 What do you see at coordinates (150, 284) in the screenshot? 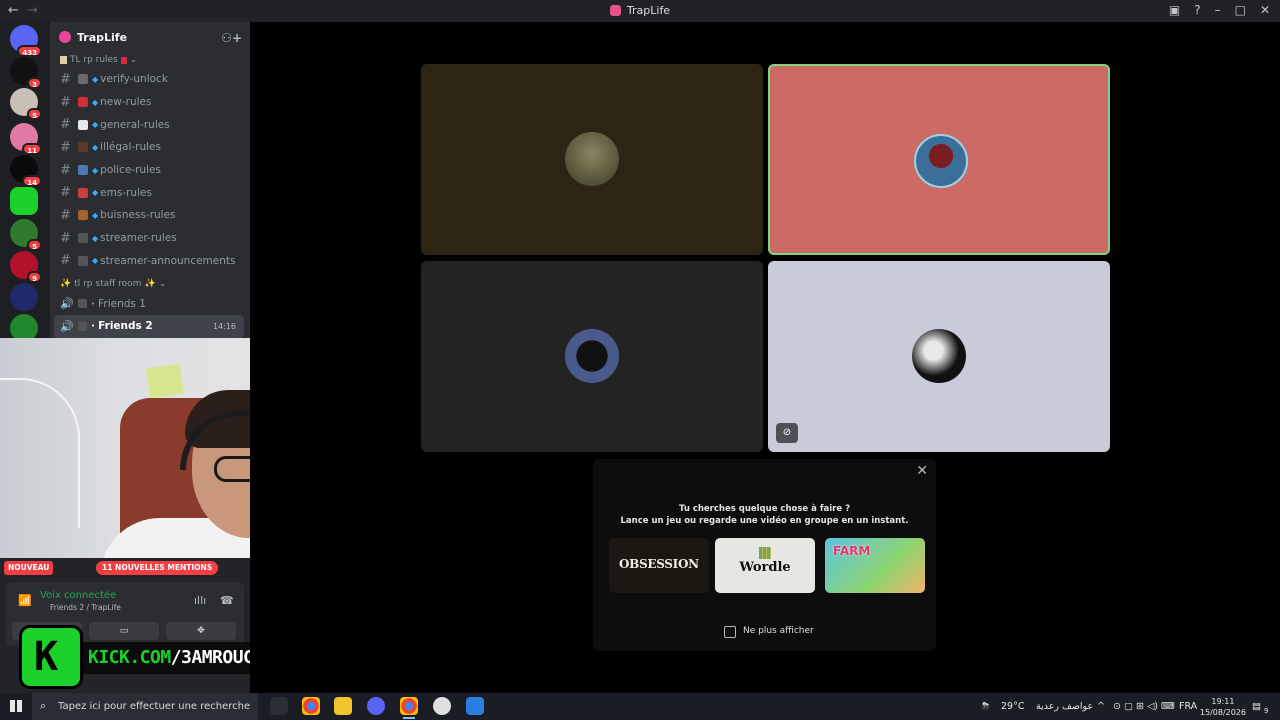
I see `category-header: ✨ tl rp staff room ✨ ⌄` at bounding box center [150, 284].